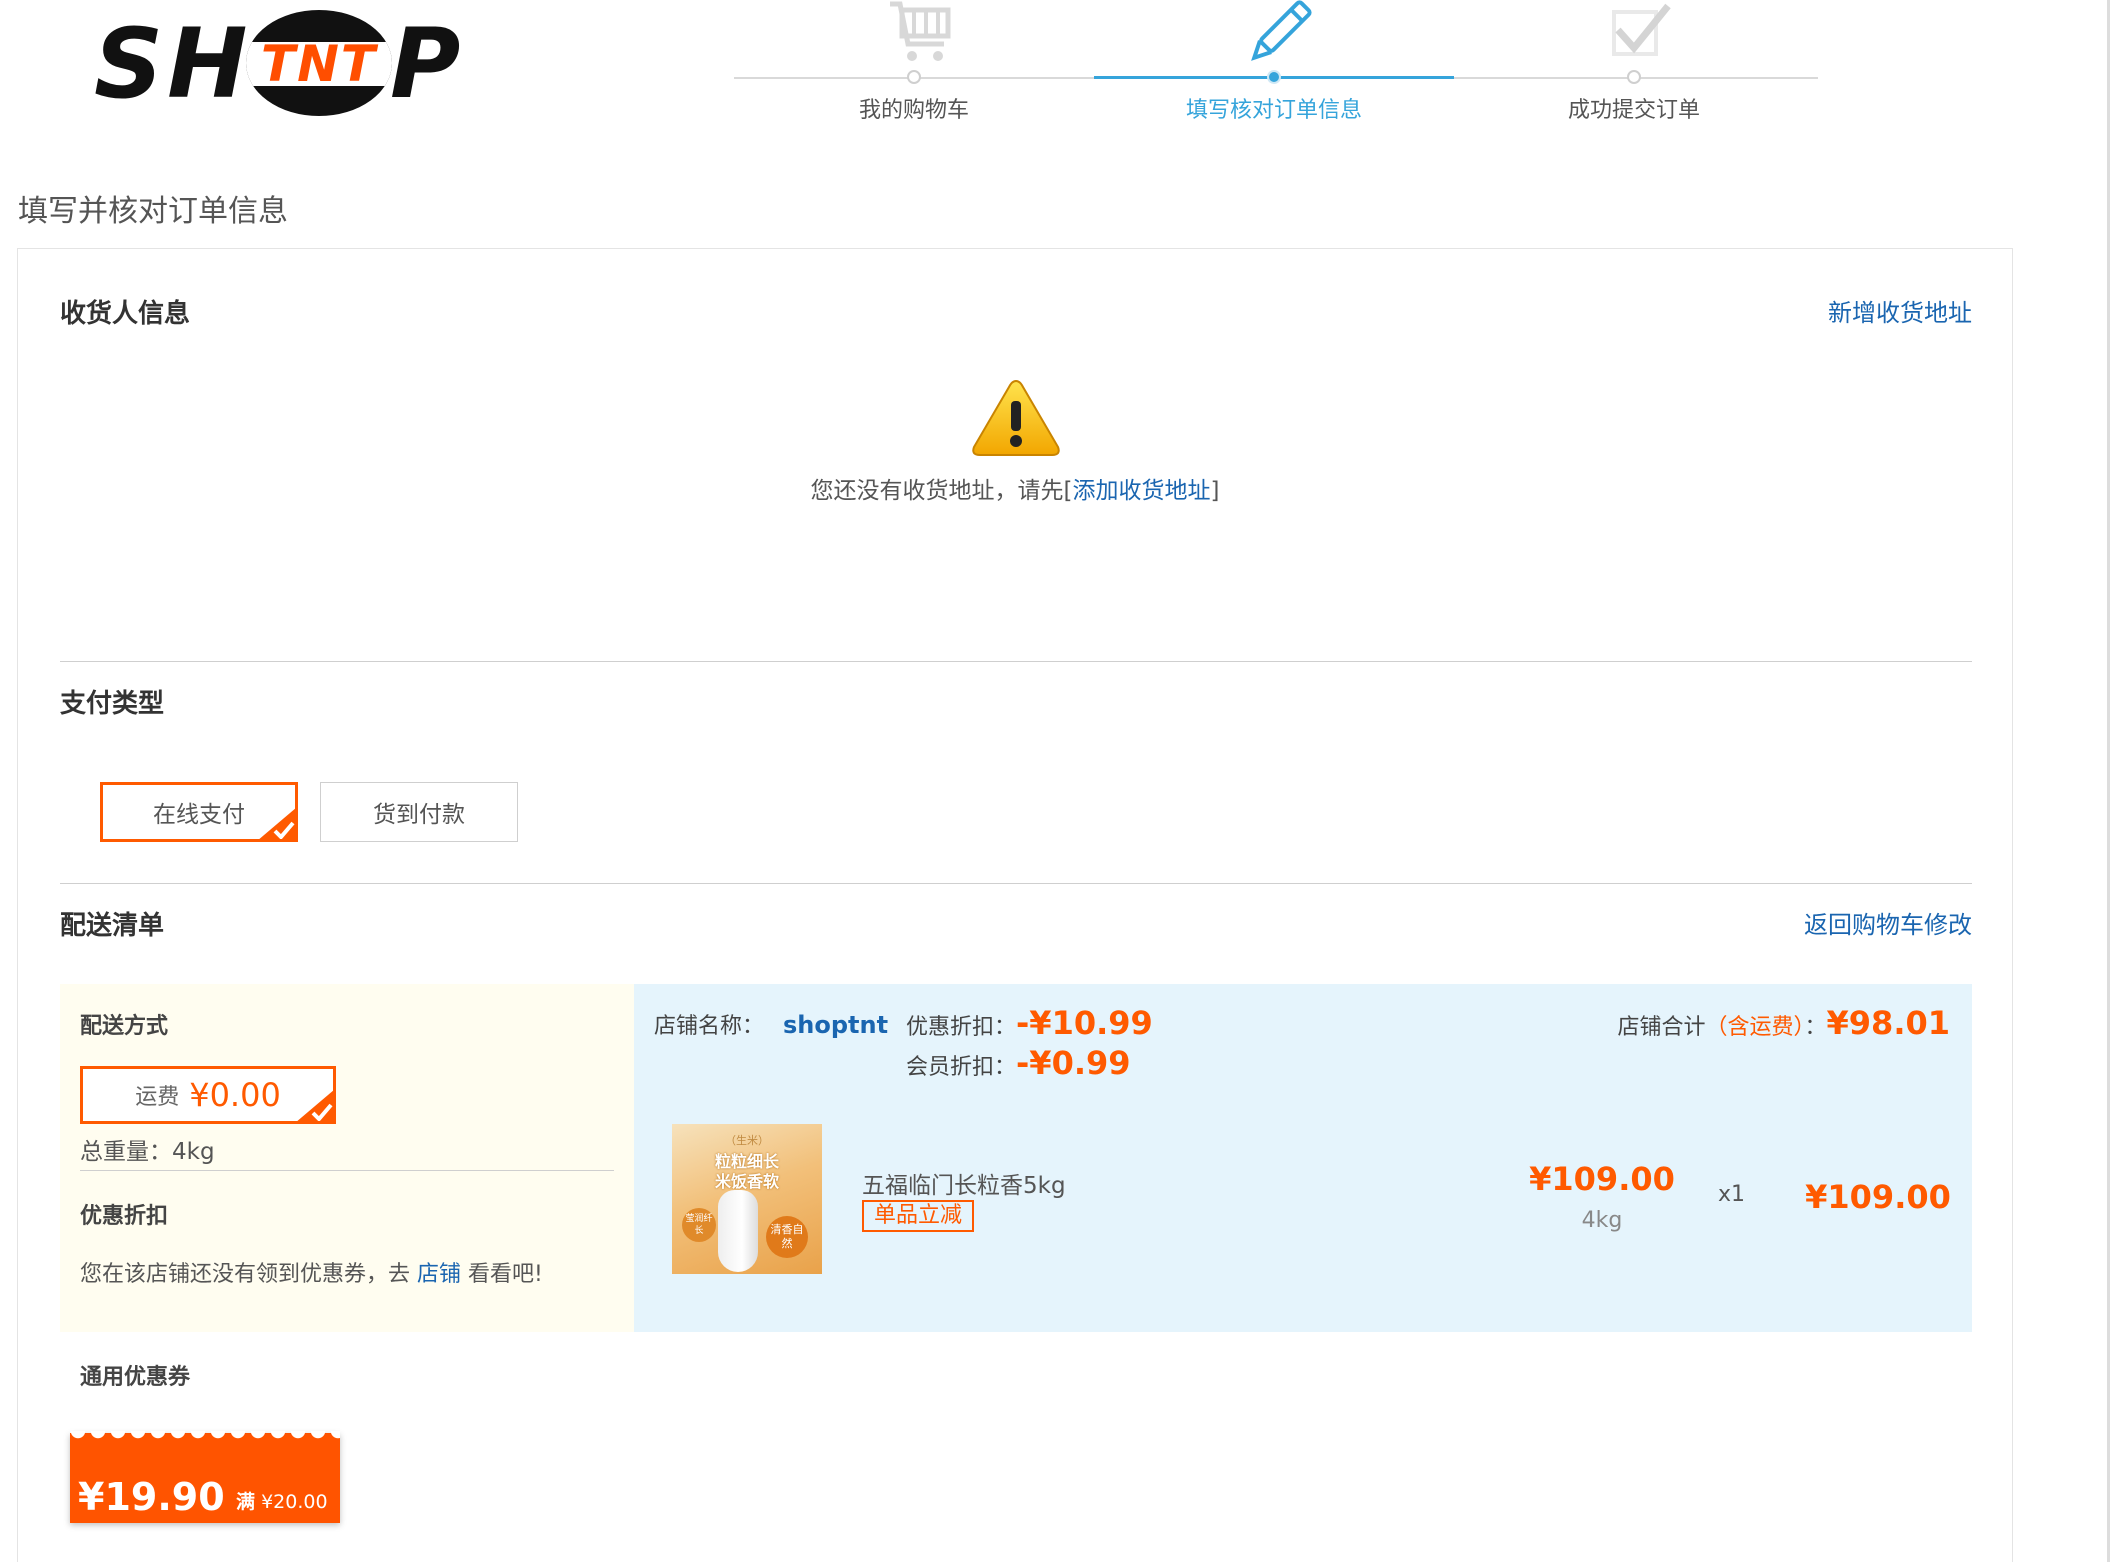 This screenshot has height=1562, width=2110. What do you see at coordinates (1633, 110) in the screenshot?
I see `step-label-submitted: 成功提交订单` at bounding box center [1633, 110].